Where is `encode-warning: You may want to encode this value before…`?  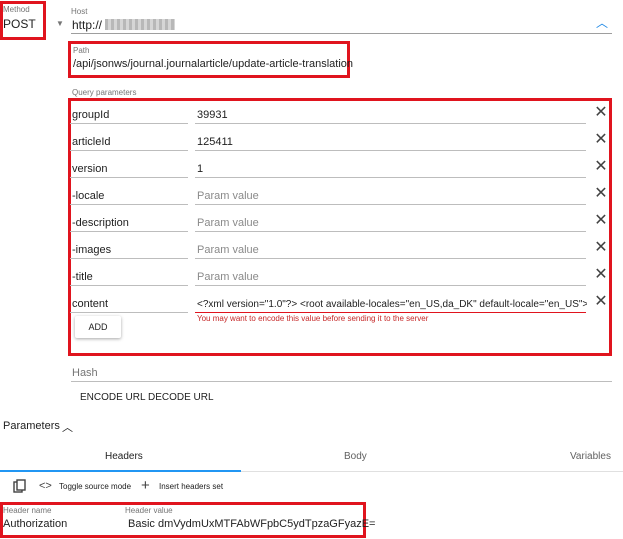 encode-warning: You may want to encode this value before… is located at coordinates (313, 318).